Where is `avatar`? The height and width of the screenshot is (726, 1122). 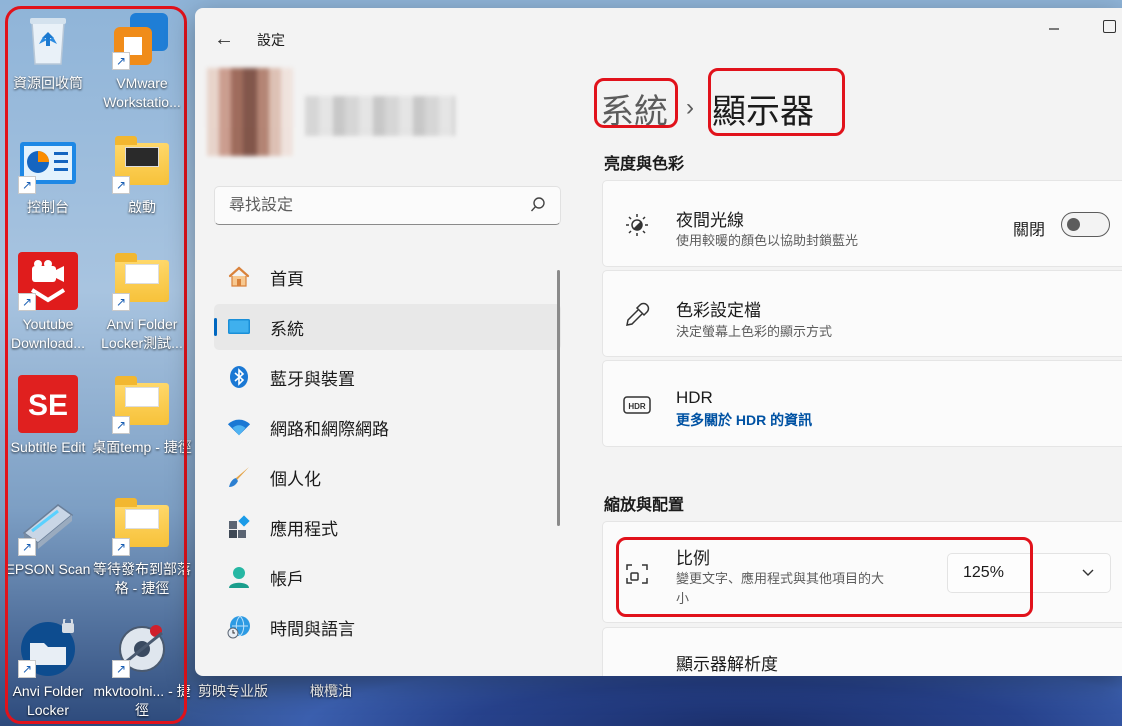
avatar is located at coordinates (250, 112).